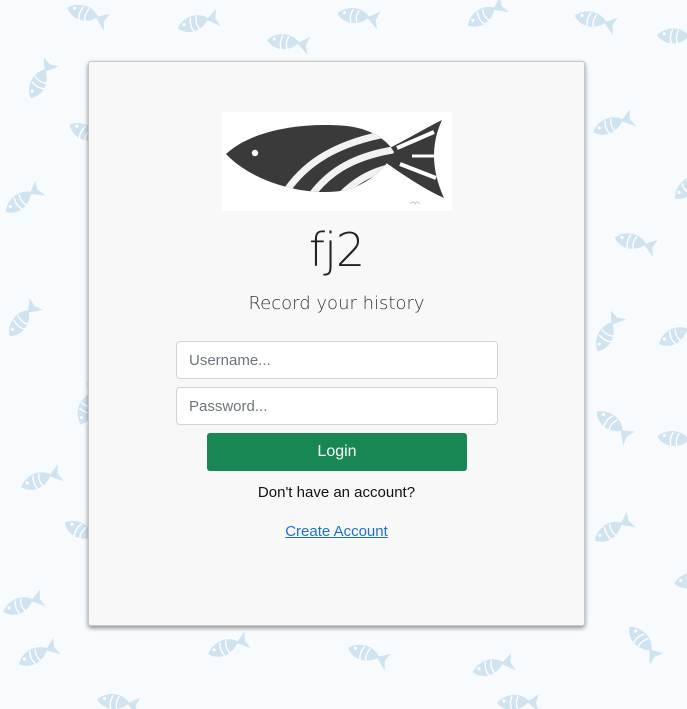 The height and width of the screenshot is (709, 687). Describe the element at coordinates (337, 360) in the screenshot. I see `username-input` at that location.